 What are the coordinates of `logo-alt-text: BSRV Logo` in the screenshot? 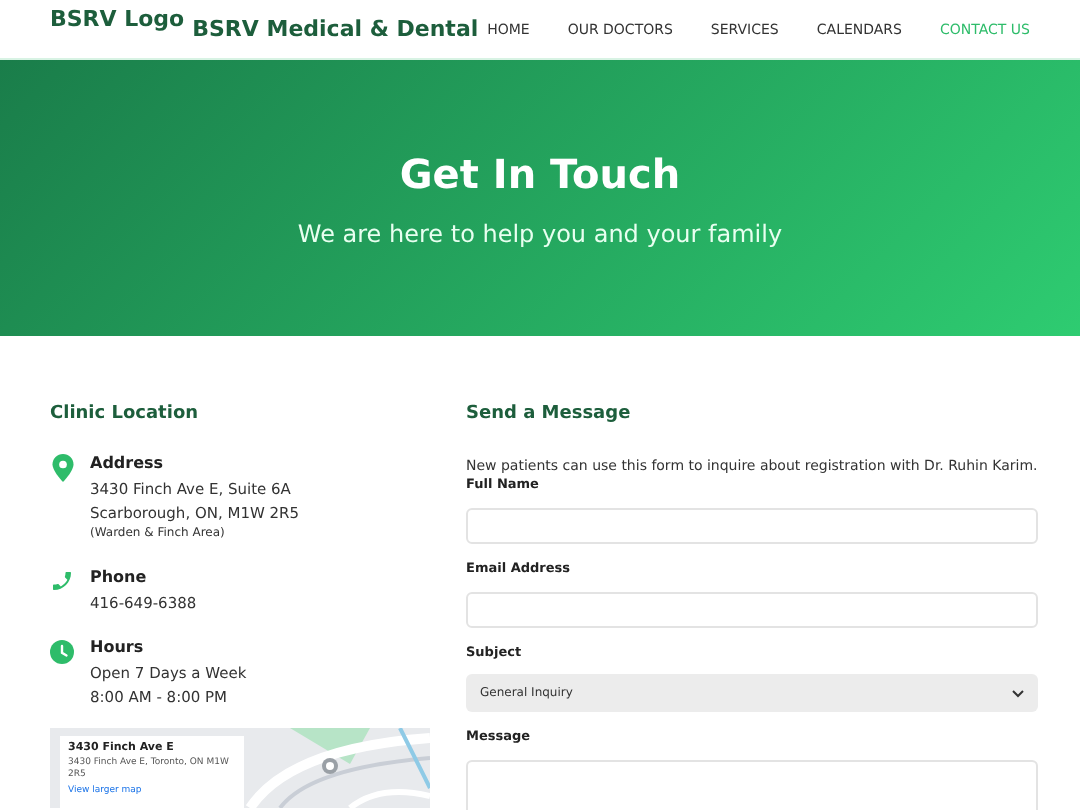 It's located at (117, 20).